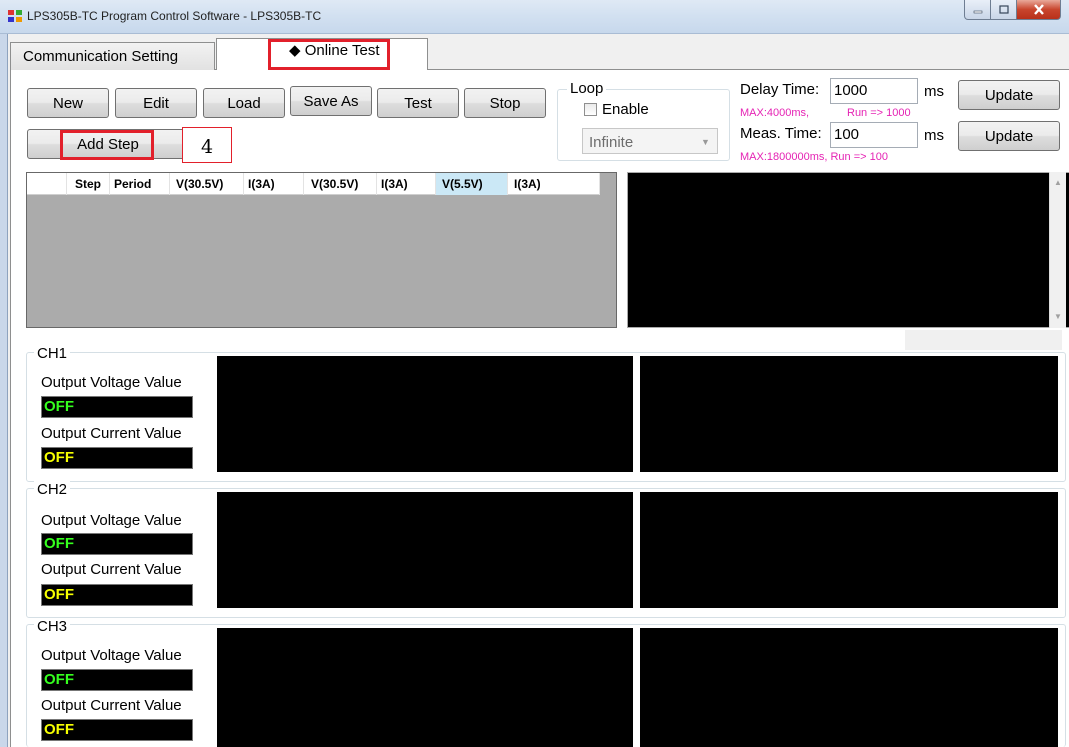  What do you see at coordinates (156, 103) in the screenshot?
I see `edit-button: Edit` at bounding box center [156, 103].